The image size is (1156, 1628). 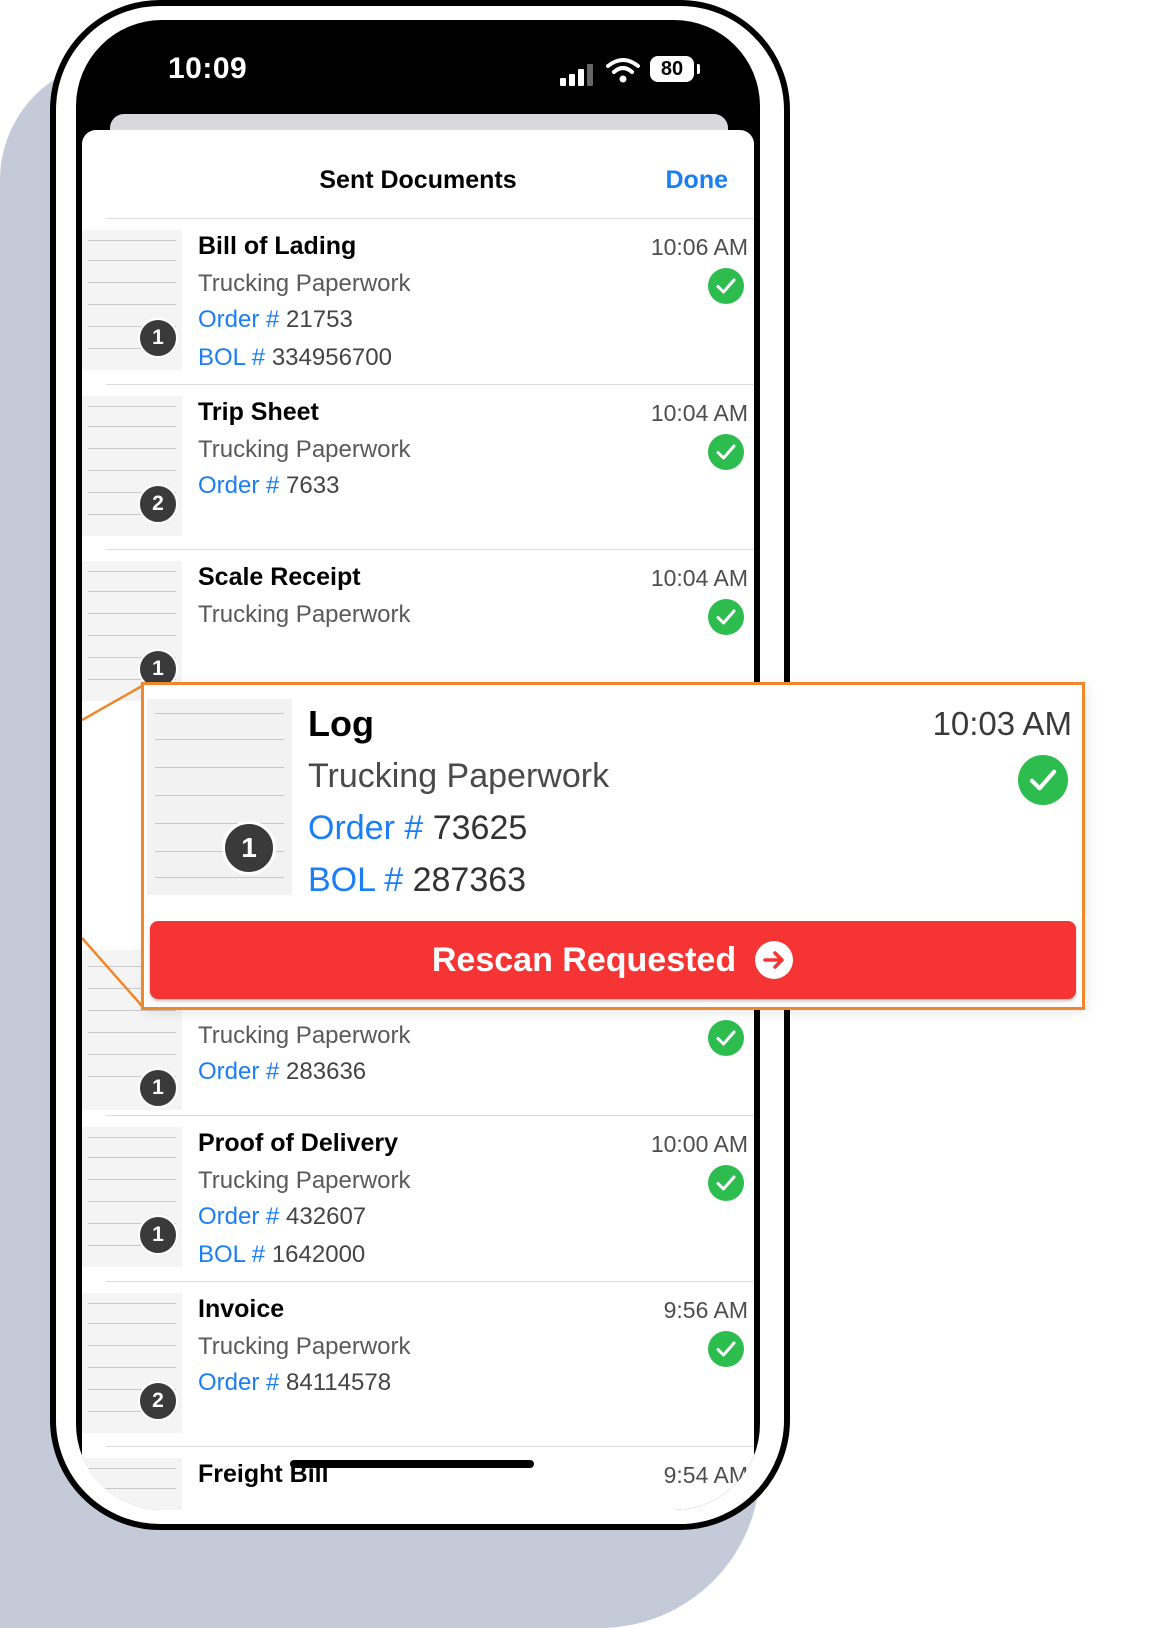 What do you see at coordinates (418, 1478) in the screenshot?
I see `document-row: Freight Bill 9:54 AM` at bounding box center [418, 1478].